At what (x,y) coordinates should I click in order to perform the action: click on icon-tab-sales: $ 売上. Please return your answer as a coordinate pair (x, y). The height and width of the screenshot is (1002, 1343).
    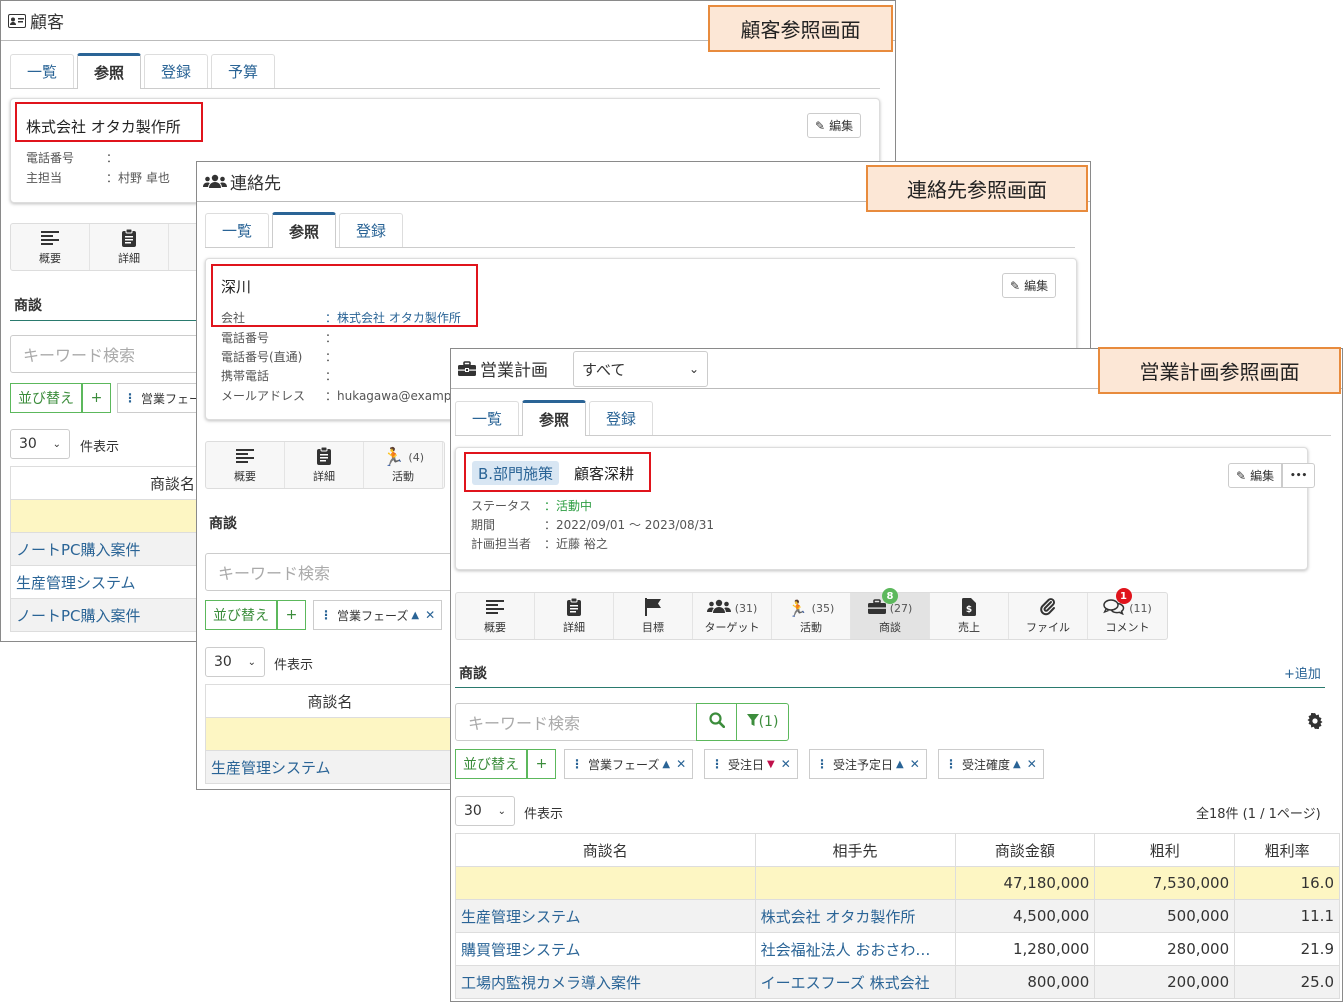
    Looking at the image, I should click on (969, 616).